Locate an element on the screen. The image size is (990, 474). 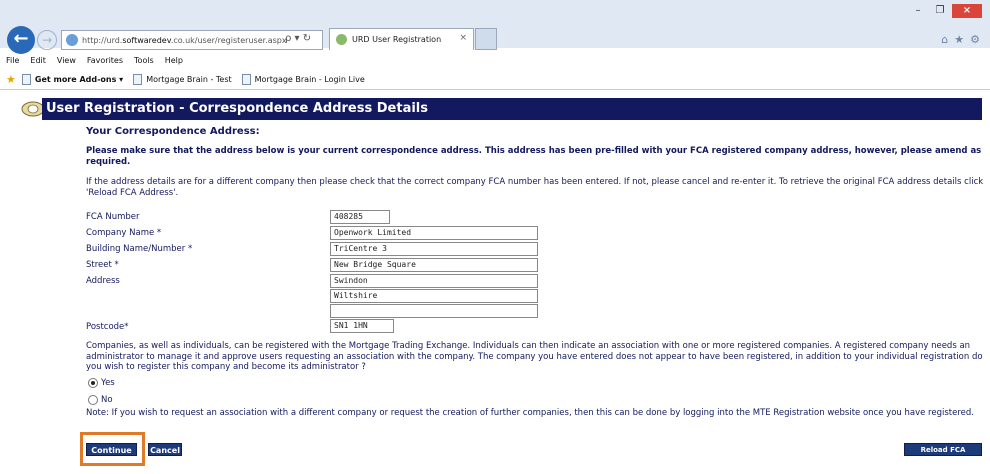
address-line3-input is located at coordinates (434, 311).